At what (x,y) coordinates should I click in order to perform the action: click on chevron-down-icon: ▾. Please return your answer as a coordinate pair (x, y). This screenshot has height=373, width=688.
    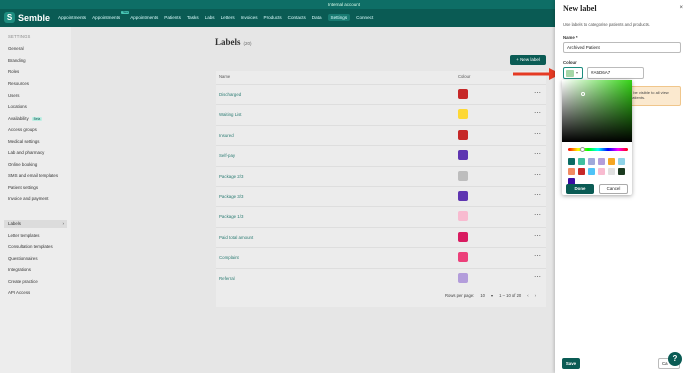
    Looking at the image, I should click on (492, 295).